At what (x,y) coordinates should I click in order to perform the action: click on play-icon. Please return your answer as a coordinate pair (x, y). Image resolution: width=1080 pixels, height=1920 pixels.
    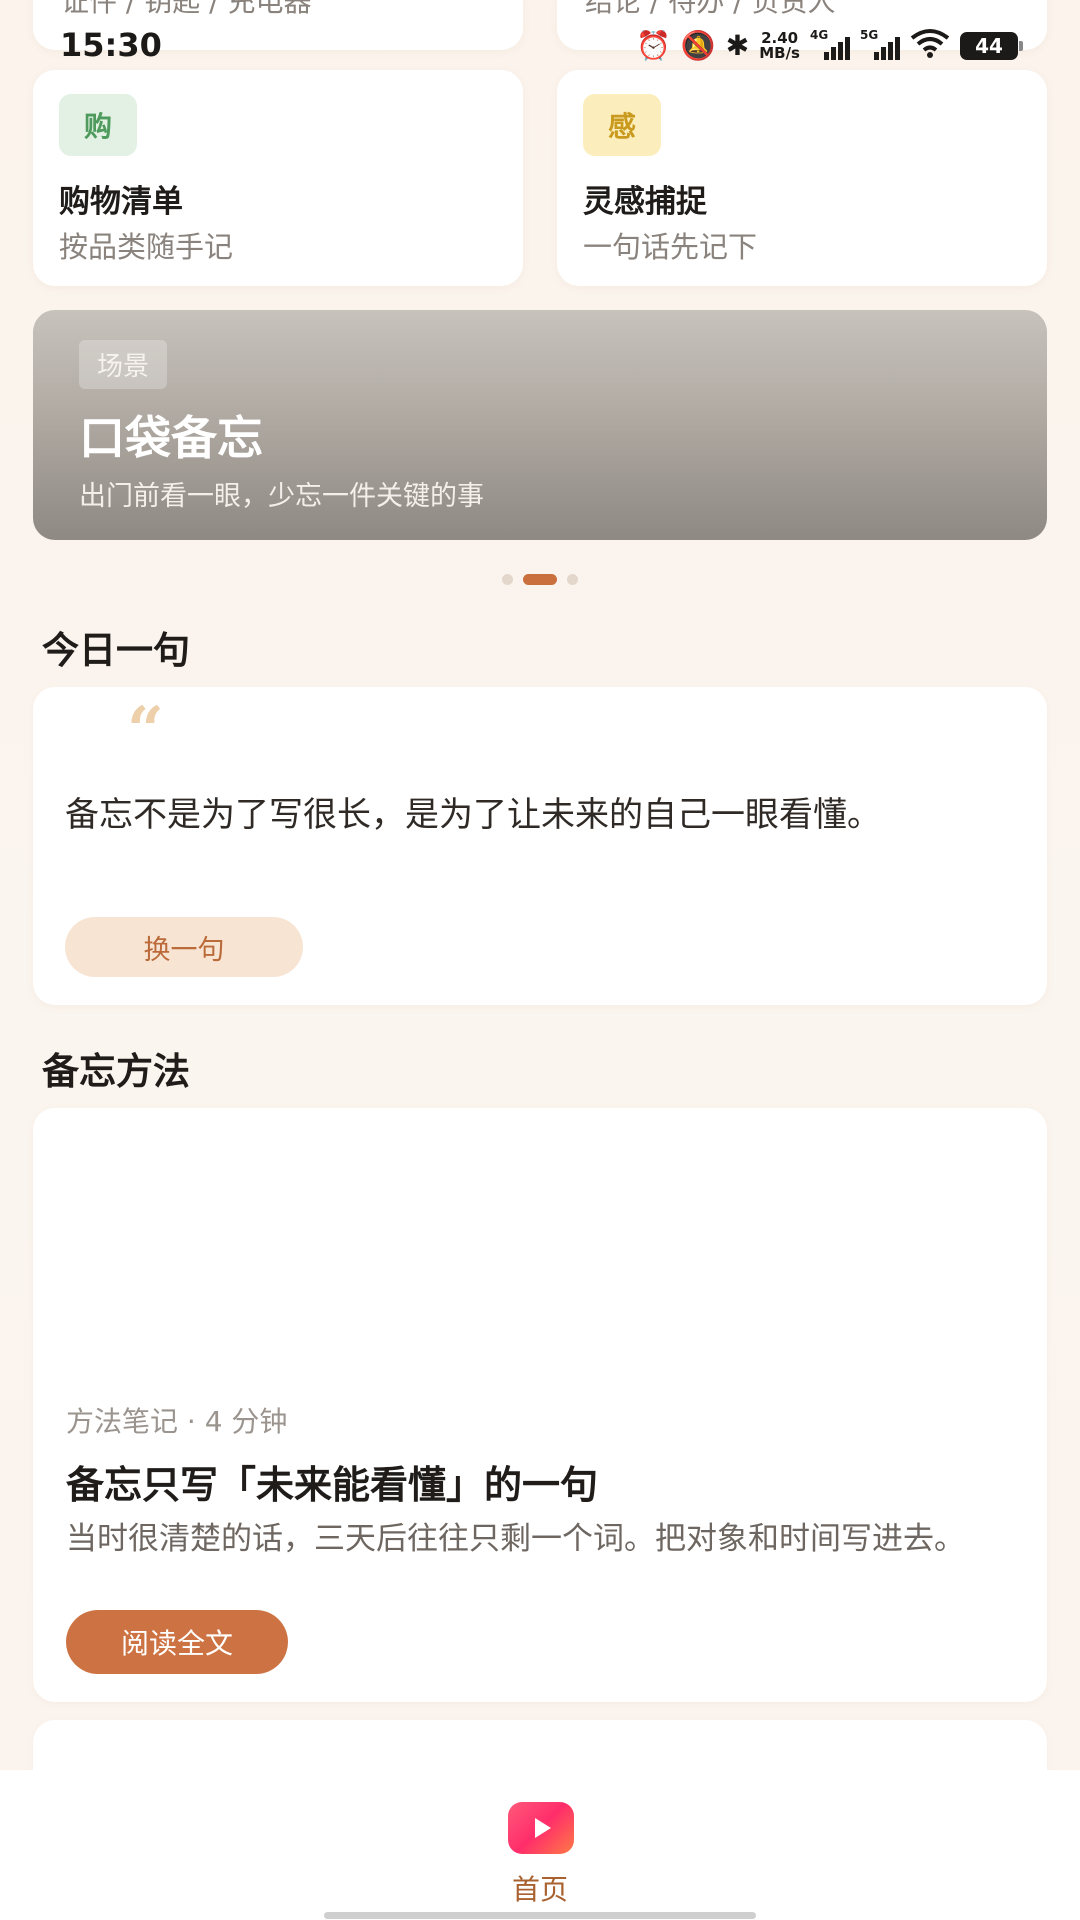
    Looking at the image, I should click on (541, 1828).